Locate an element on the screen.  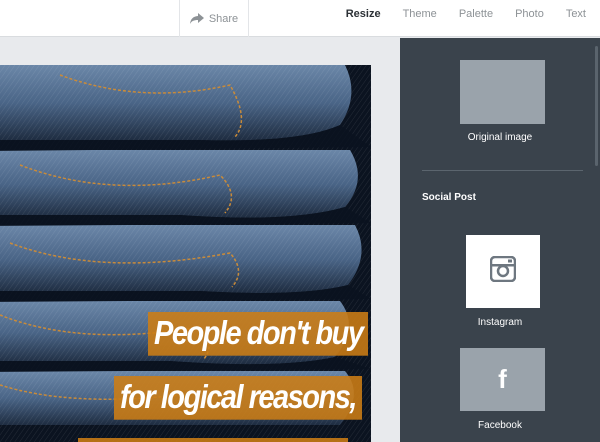
facebook-label: Facebook is located at coordinates (500, 425).